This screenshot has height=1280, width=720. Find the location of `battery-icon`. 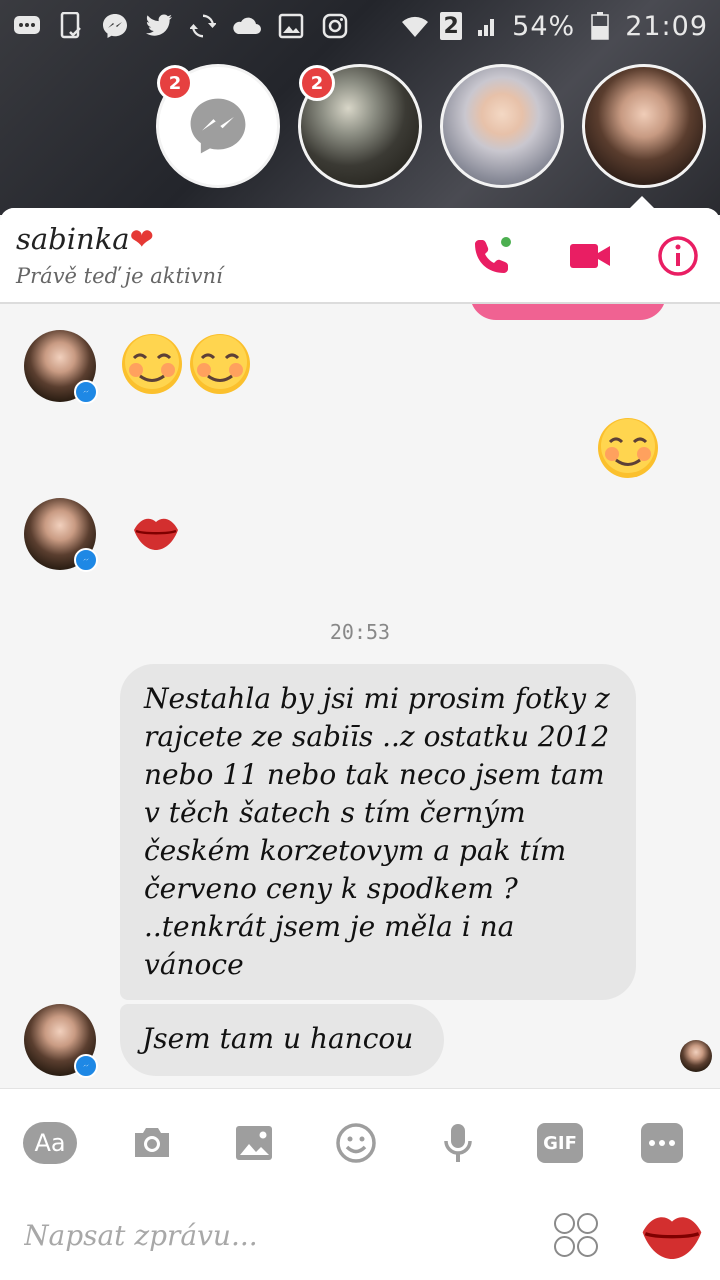

battery-icon is located at coordinates (600, 26).